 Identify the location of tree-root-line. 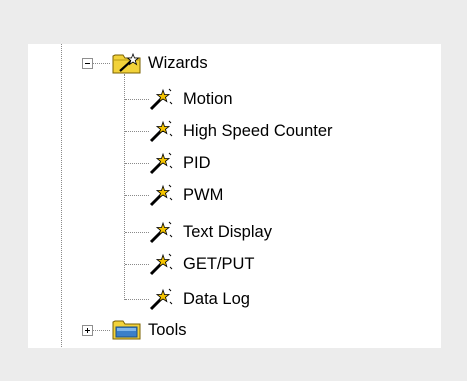
(61, 195).